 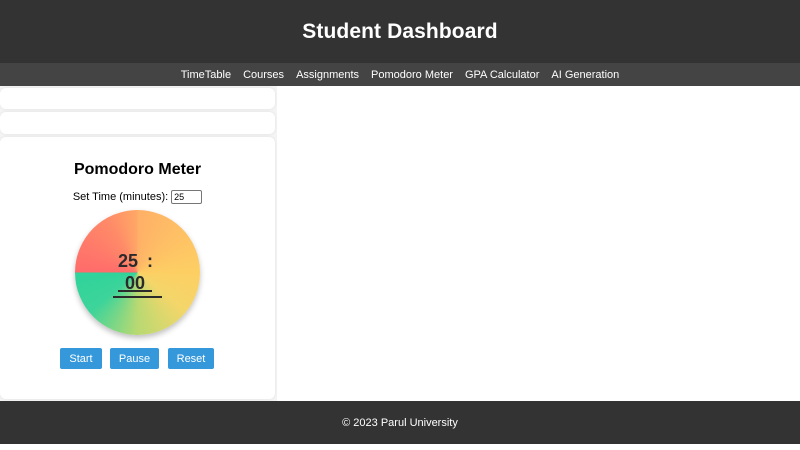 I want to click on set-time-label: Set Time (minutes):, so click(x=120, y=197).